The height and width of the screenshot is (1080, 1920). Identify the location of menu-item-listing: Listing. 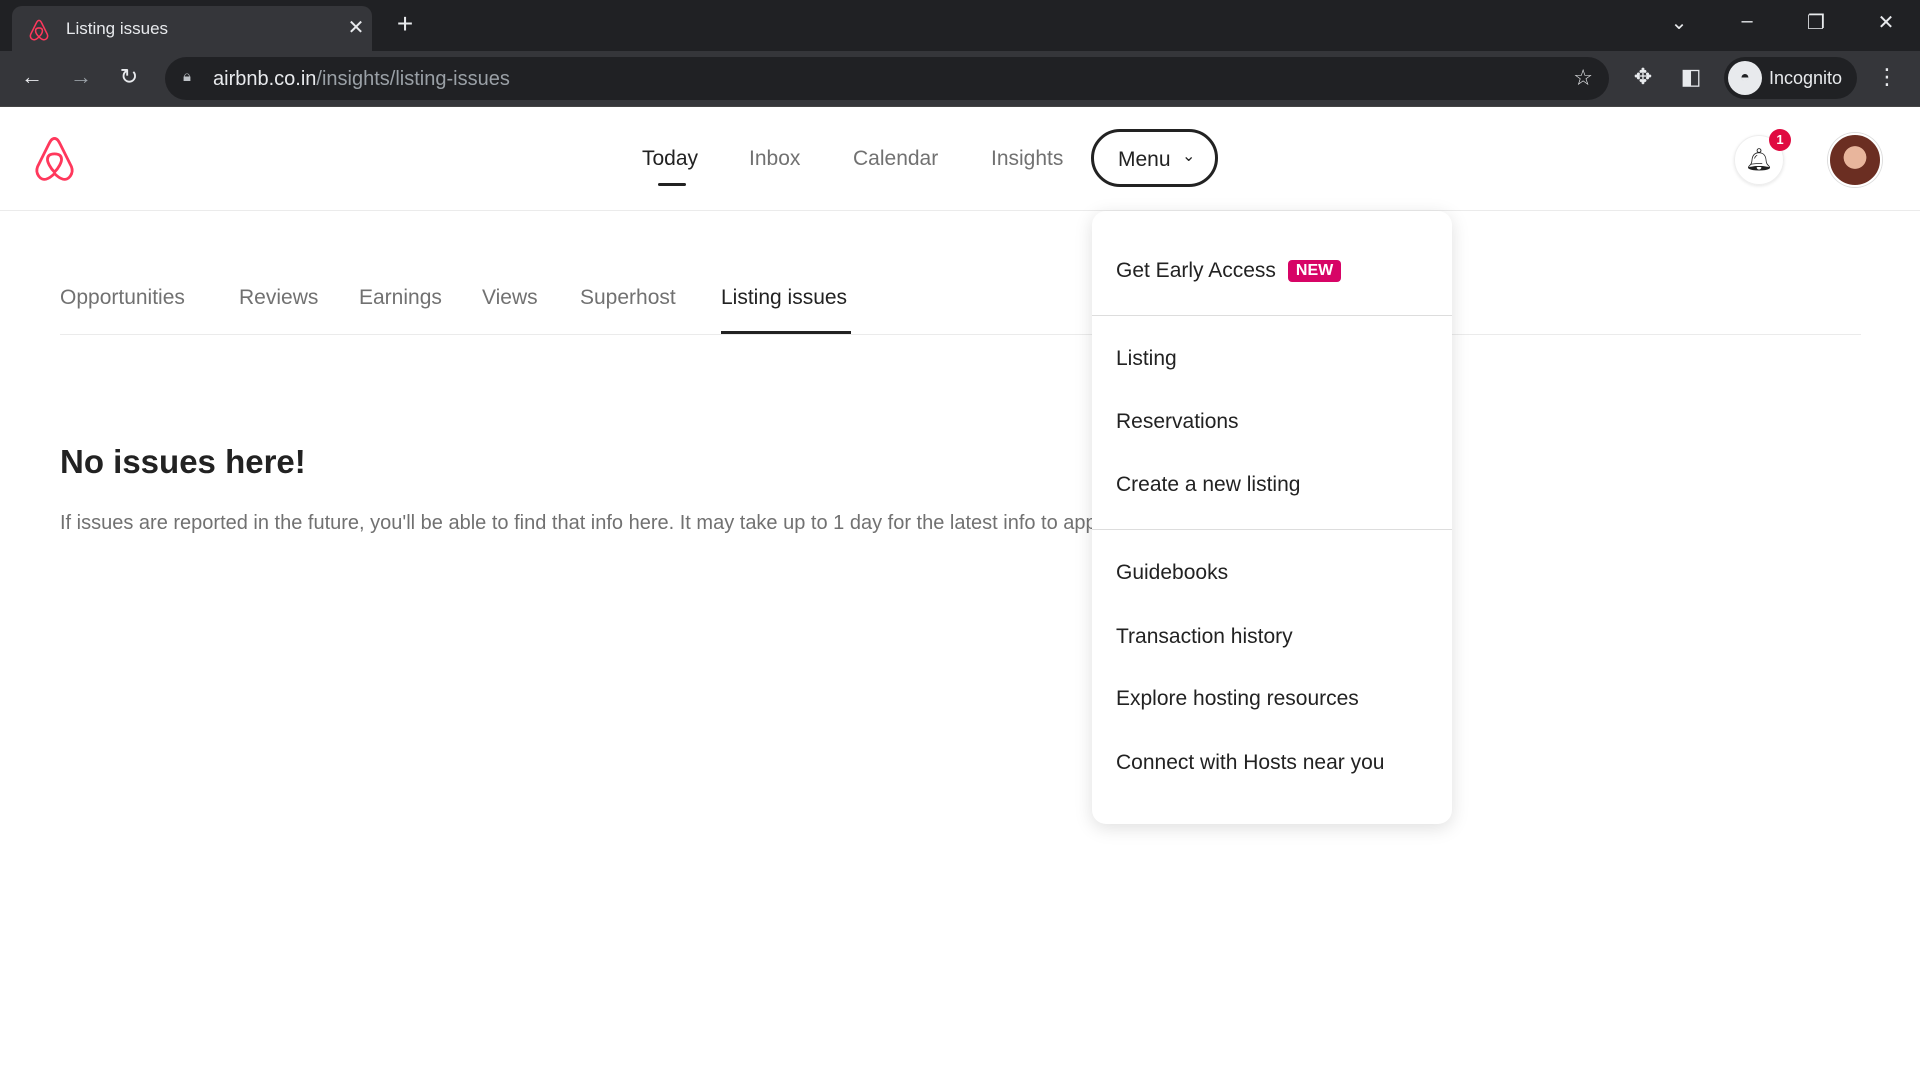
(1146, 359).